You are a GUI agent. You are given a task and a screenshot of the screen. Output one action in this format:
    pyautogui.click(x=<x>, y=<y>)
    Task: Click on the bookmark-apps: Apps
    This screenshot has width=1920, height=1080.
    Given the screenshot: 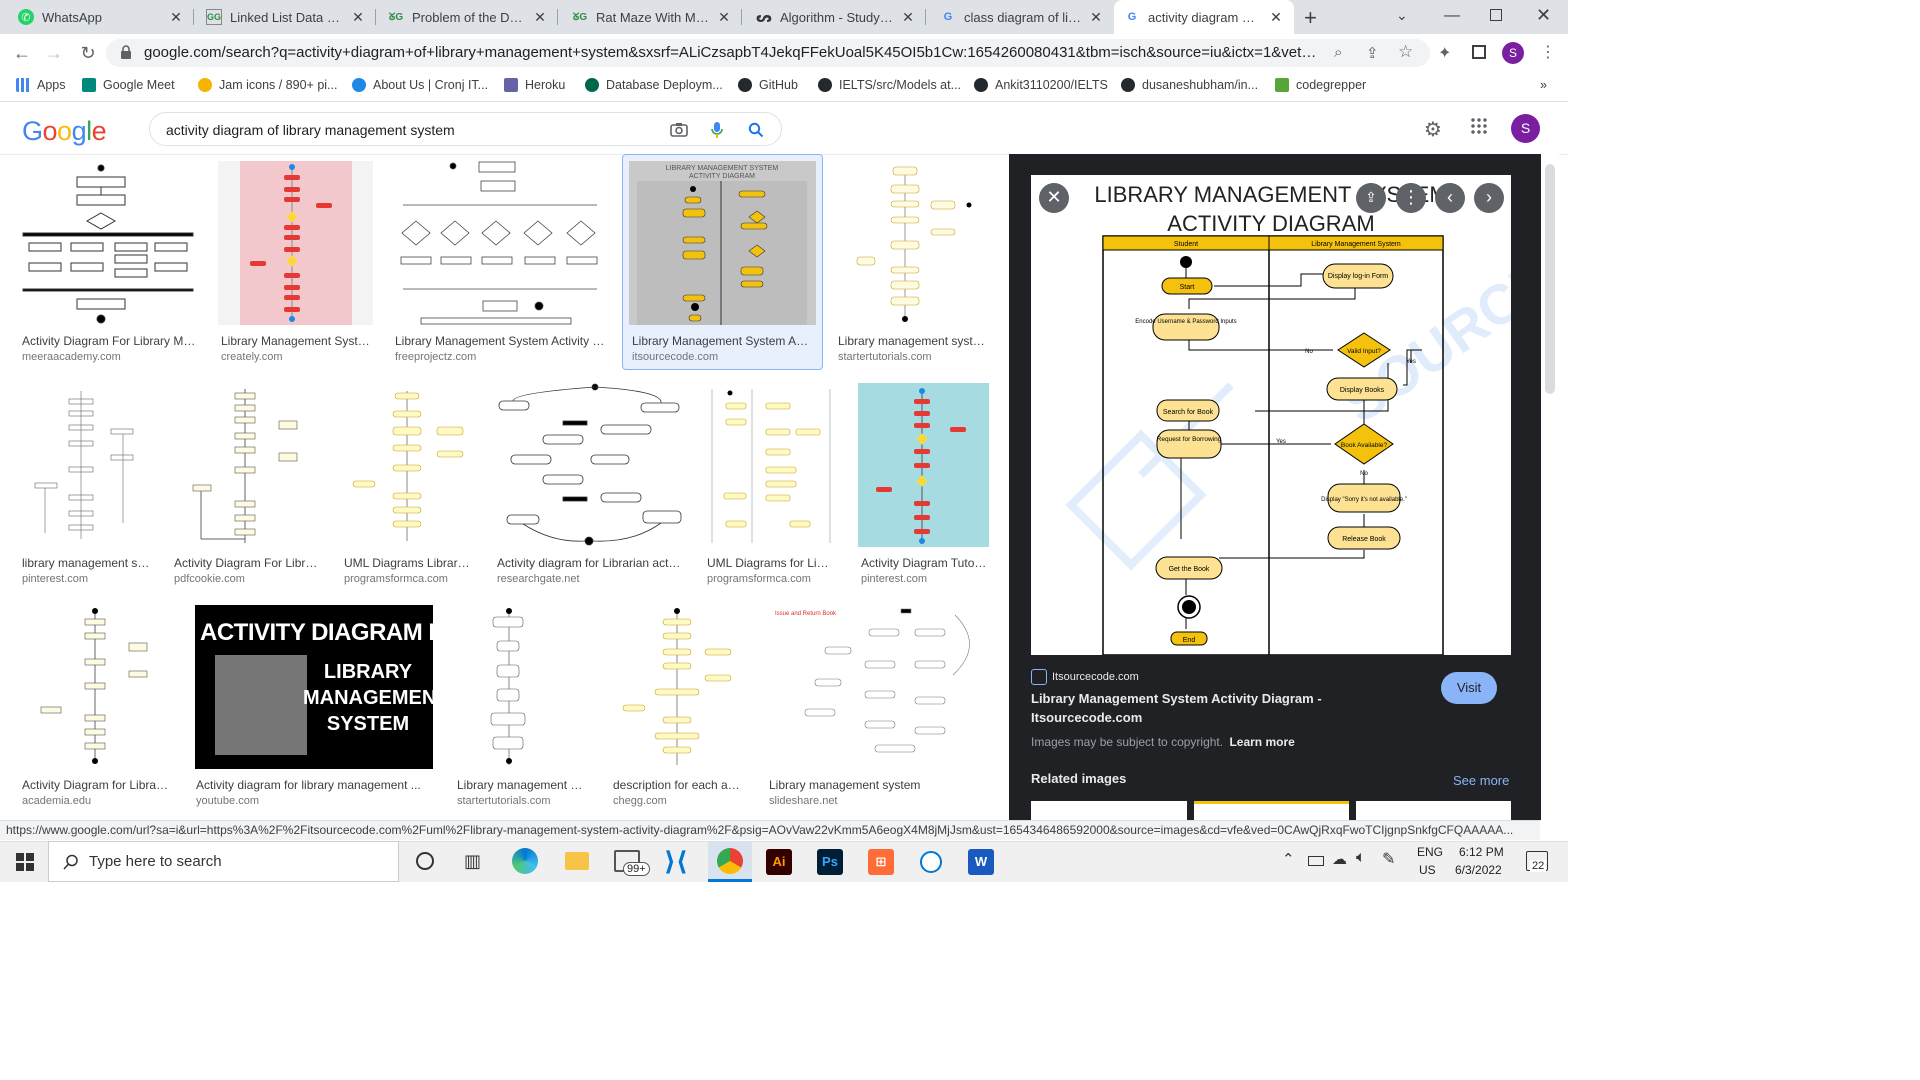 What is the action you would take?
    pyautogui.click(x=41, y=85)
    